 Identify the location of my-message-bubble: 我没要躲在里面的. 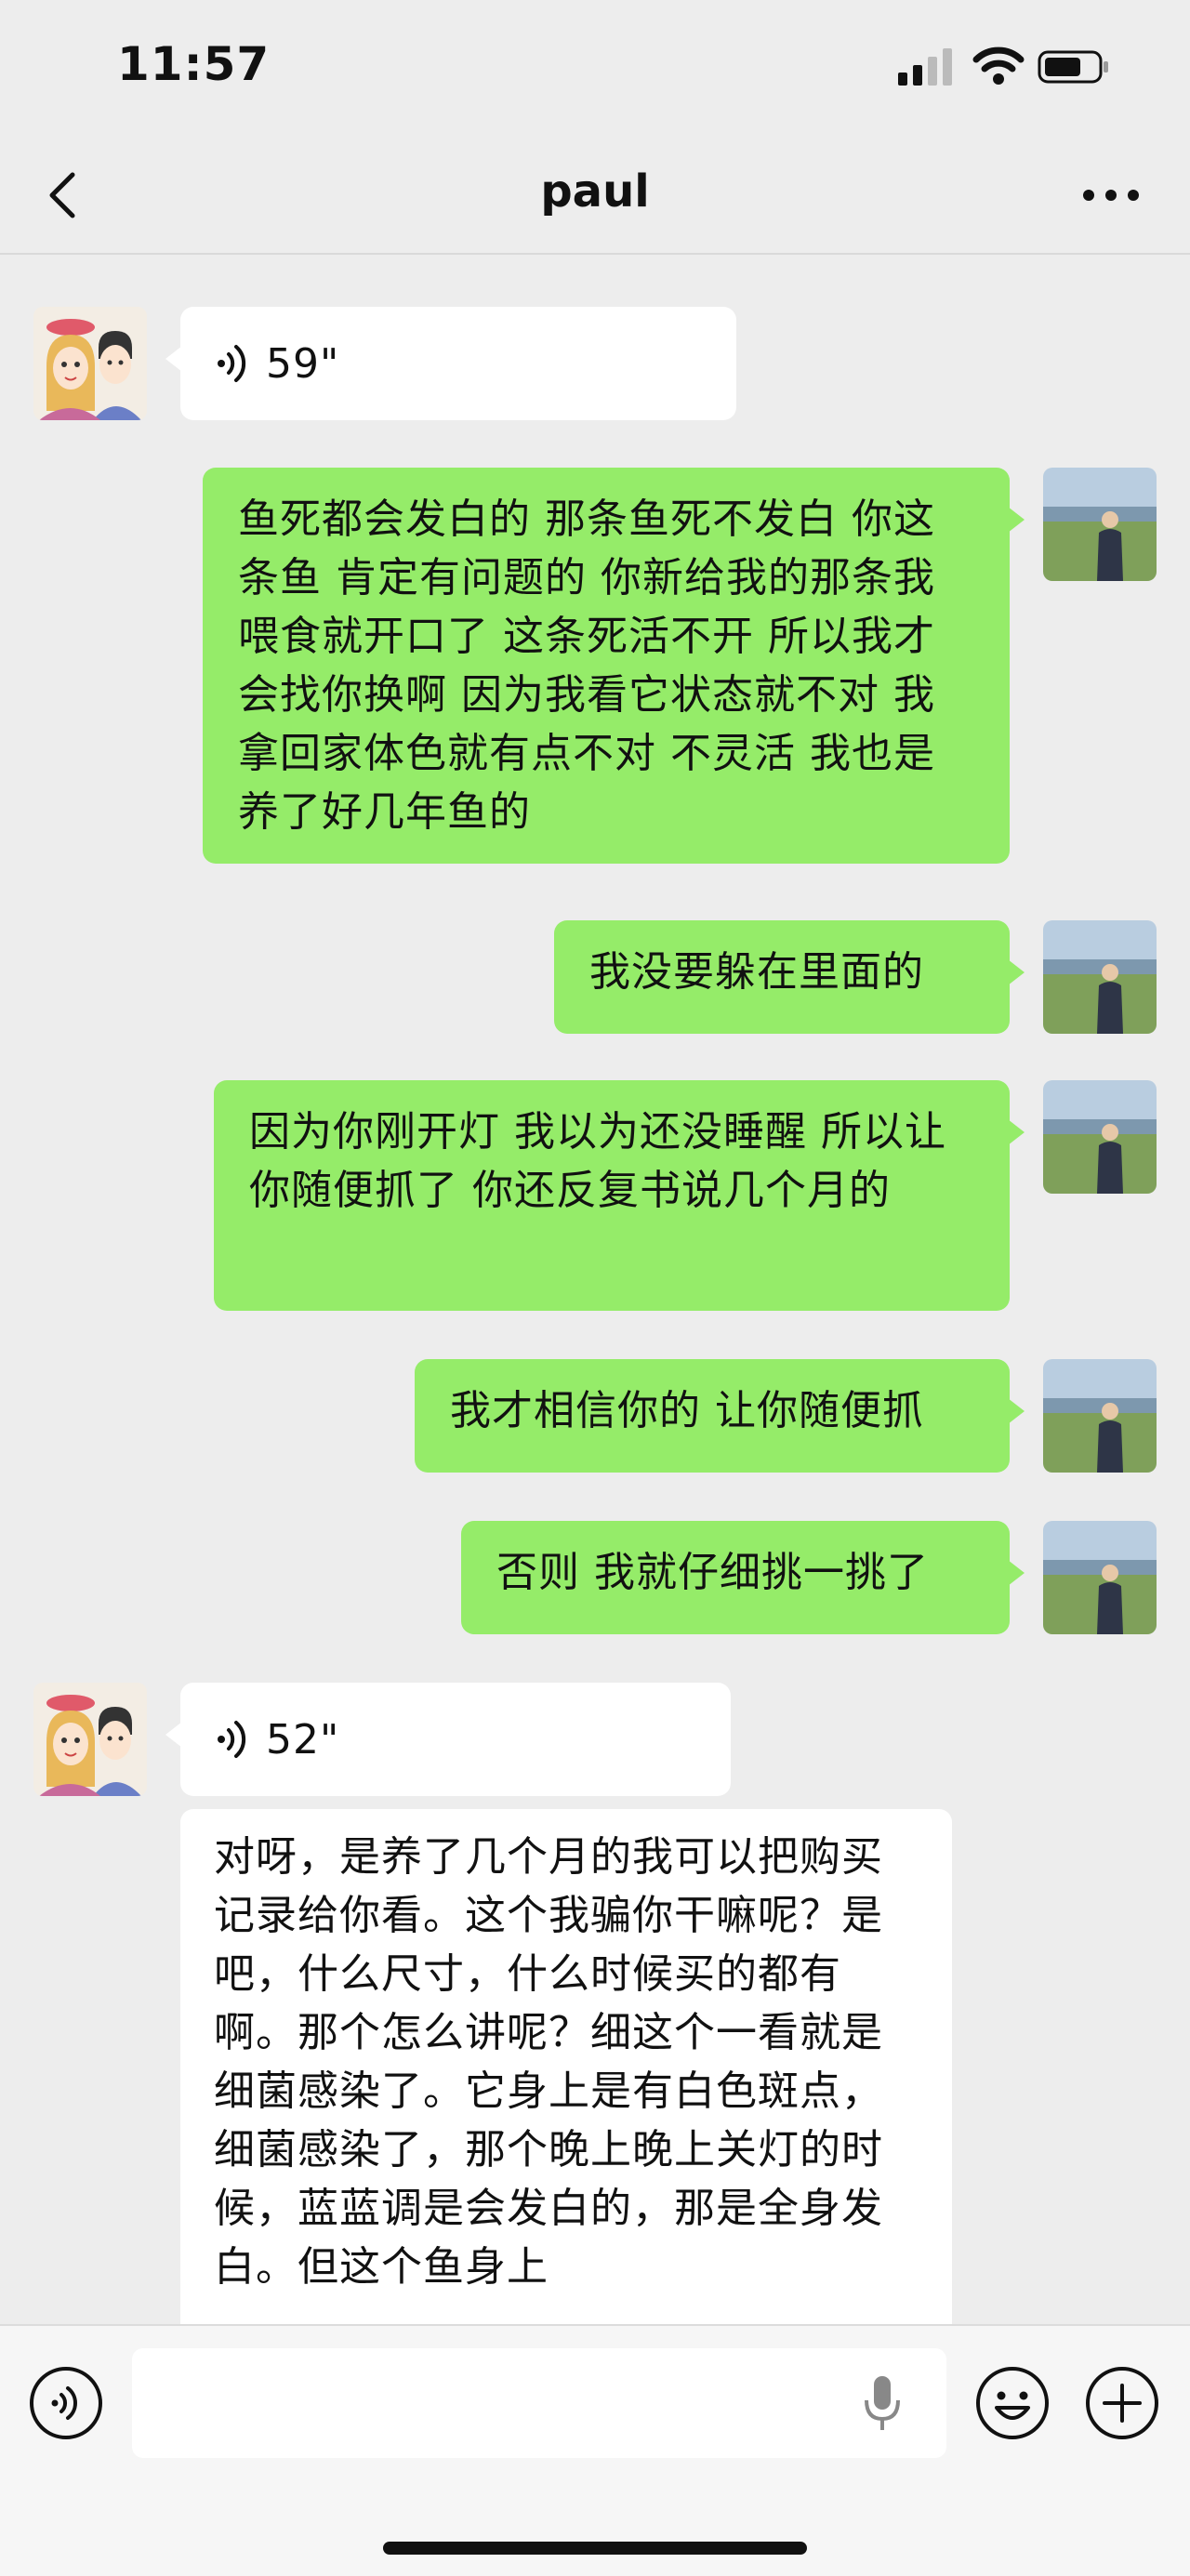
(789, 977).